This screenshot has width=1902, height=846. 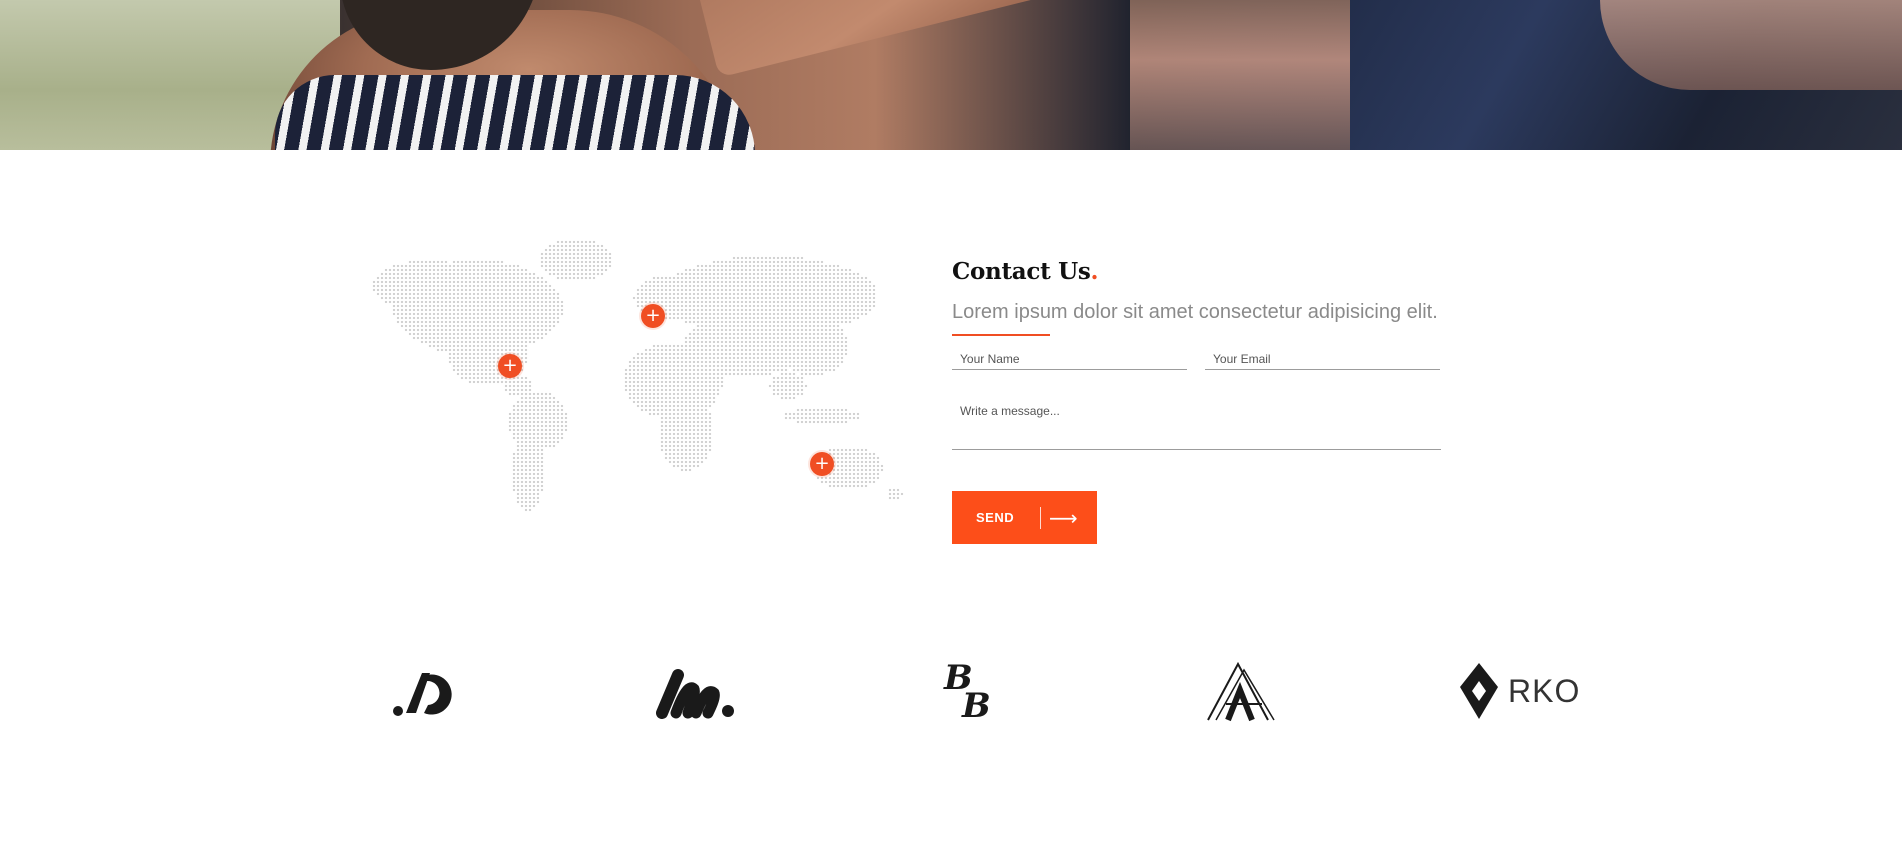 What do you see at coordinates (653, 316) in the screenshot?
I see `europe-pin: +` at bounding box center [653, 316].